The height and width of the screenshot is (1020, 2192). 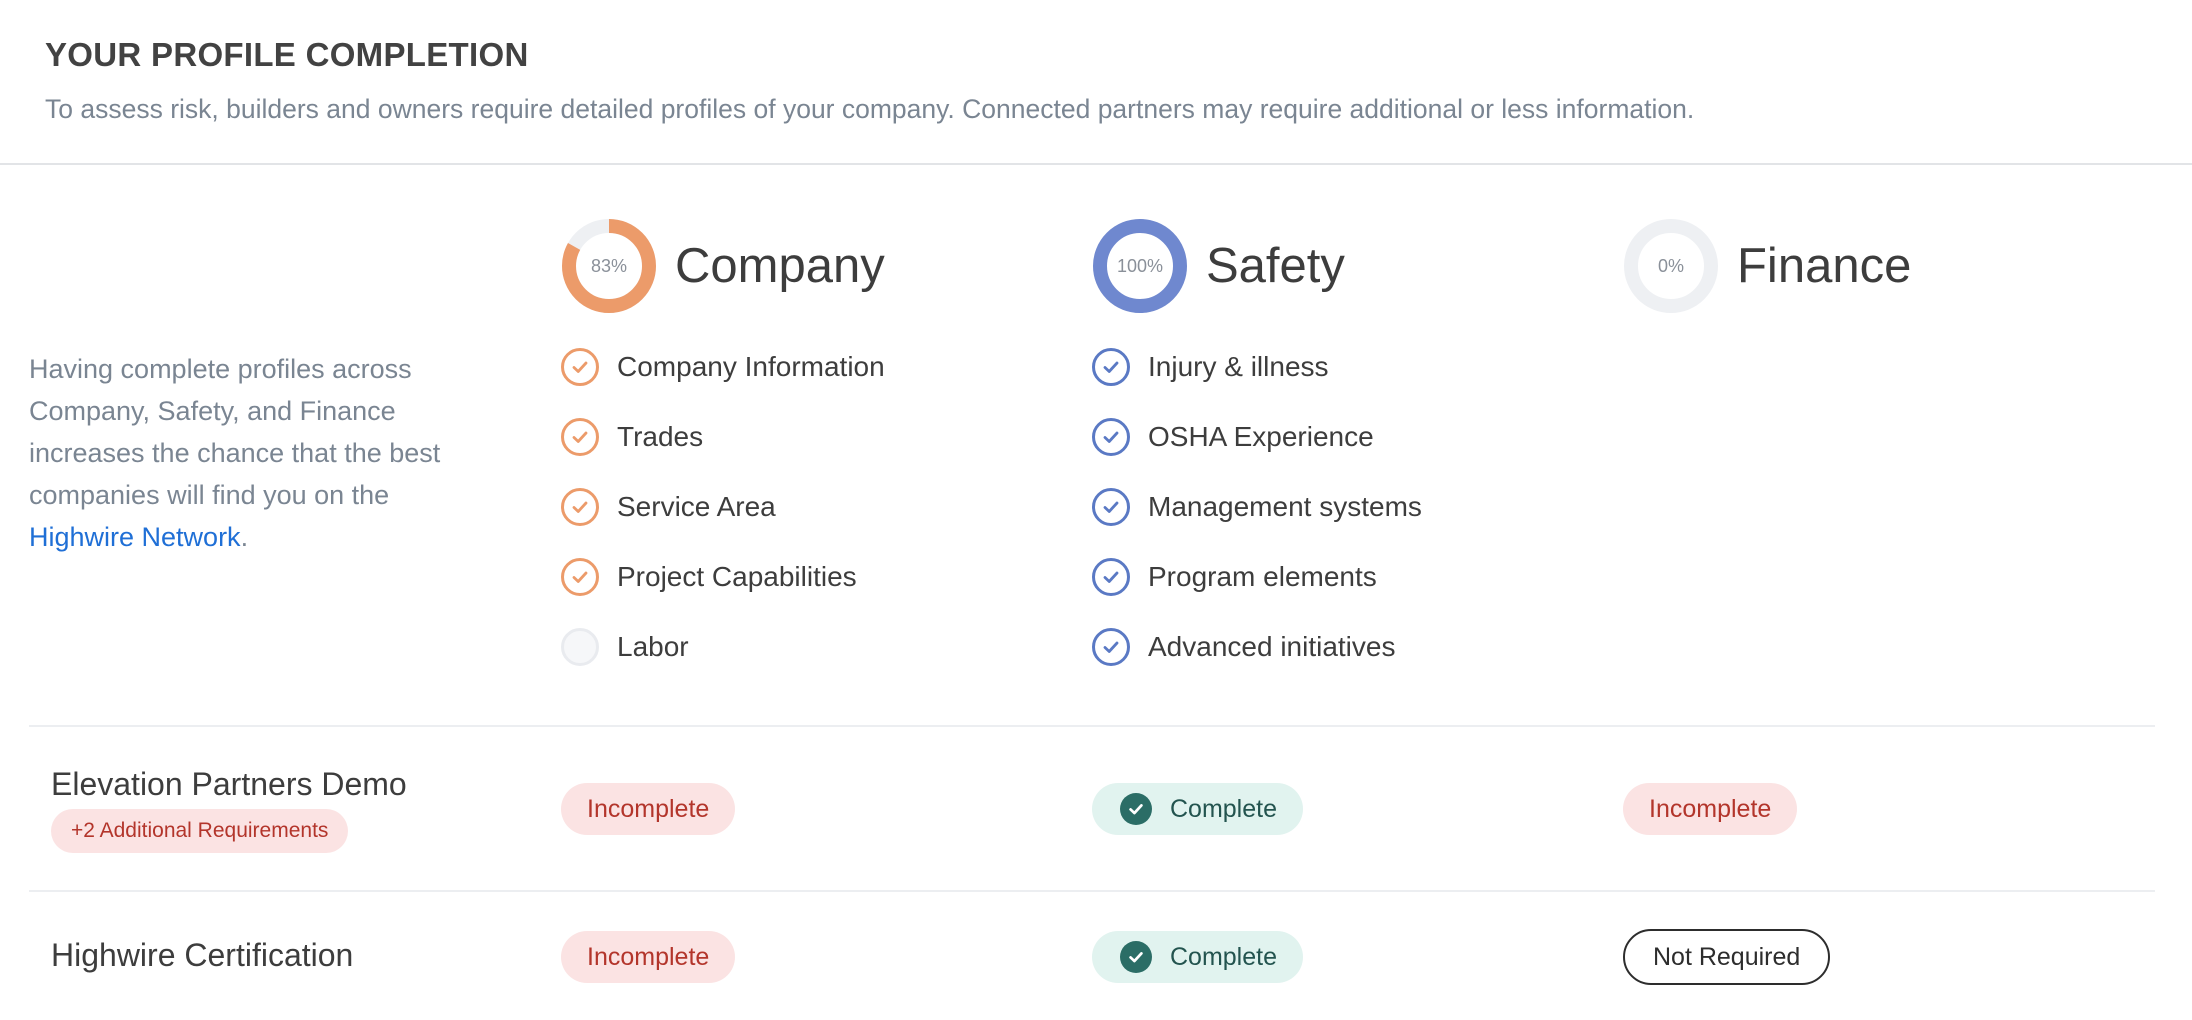 What do you see at coordinates (1824, 266) in the screenshot?
I see `finance-title: Finance` at bounding box center [1824, 266].